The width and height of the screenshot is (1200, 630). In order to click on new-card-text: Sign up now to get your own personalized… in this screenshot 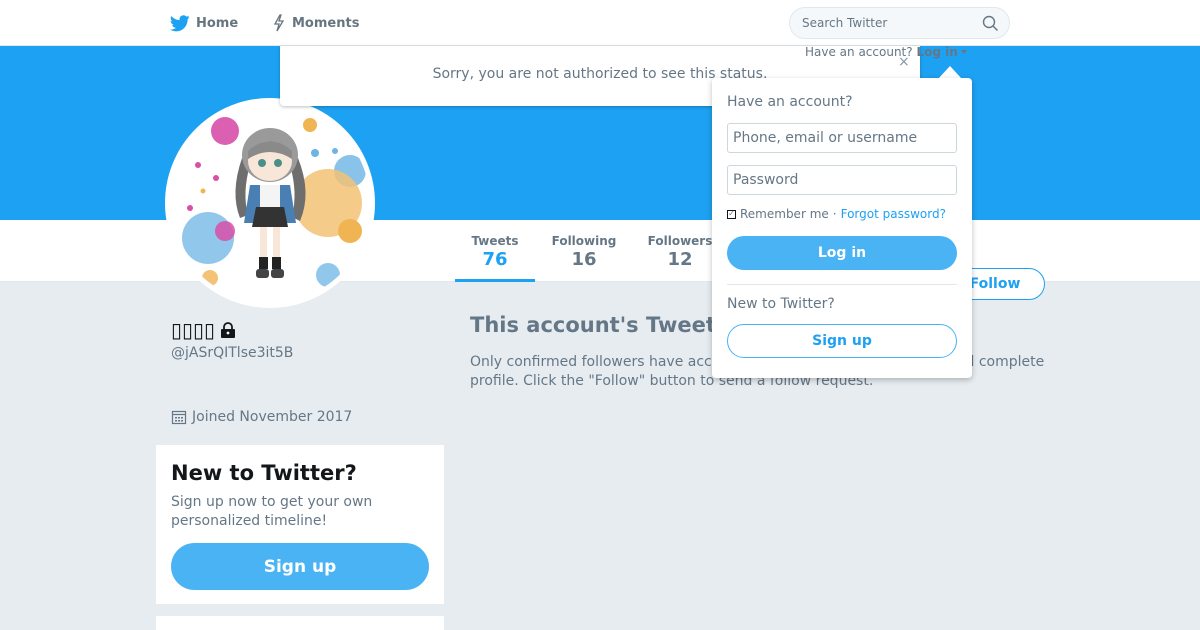, I will do `click(272, 511)`.